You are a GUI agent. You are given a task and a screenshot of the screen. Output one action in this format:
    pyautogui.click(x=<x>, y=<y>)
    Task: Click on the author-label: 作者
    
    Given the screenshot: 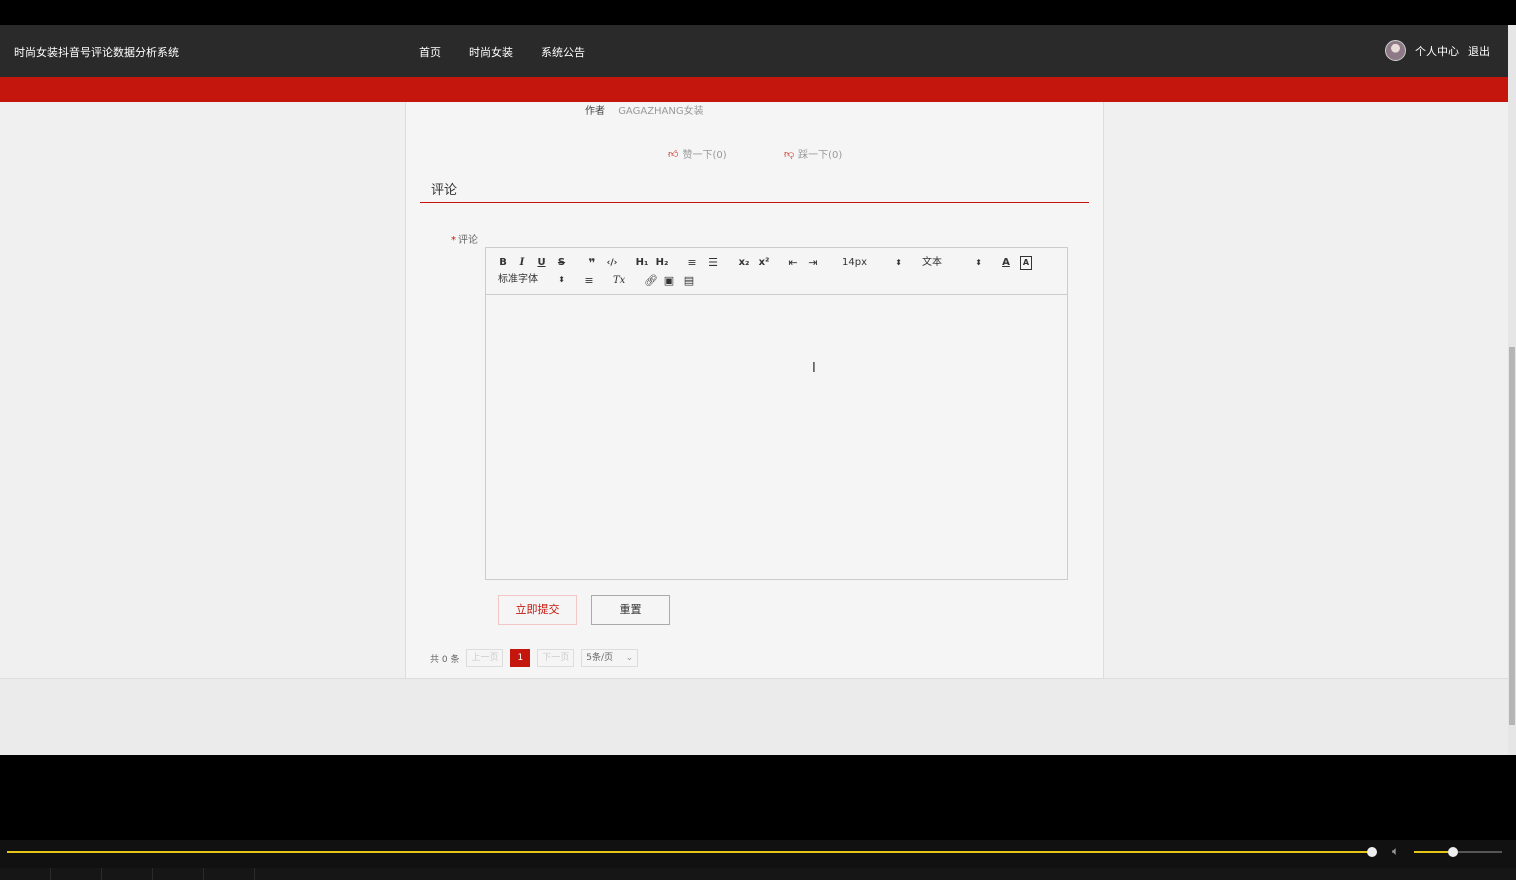 What is the action you would take?
    pyautogui.click(x=595, y=111)
    